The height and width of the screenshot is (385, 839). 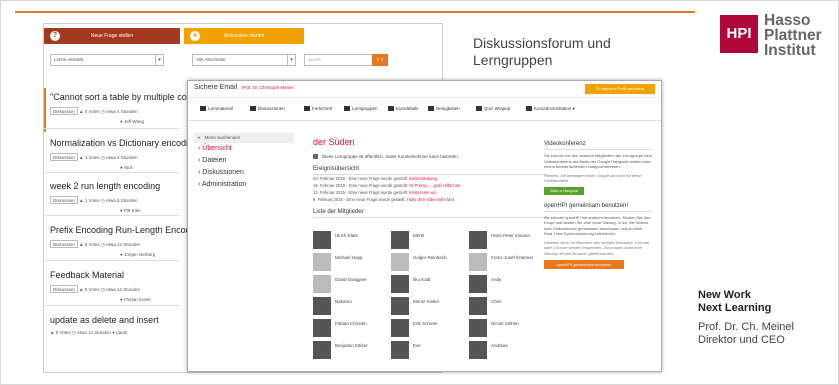 What do you see at coordinates (430, 199) in the screenshot?
I see `event-link: Hallo (Ein Video sehr lan)` at bounding box center [430, 199].